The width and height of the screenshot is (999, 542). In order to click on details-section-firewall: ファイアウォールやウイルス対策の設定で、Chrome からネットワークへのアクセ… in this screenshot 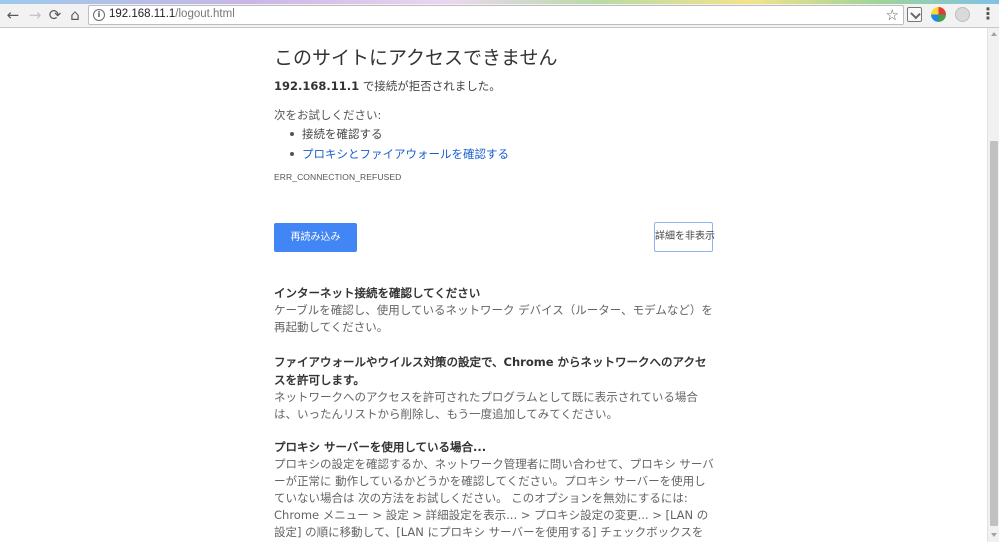, I will do `click(494, 388)`.